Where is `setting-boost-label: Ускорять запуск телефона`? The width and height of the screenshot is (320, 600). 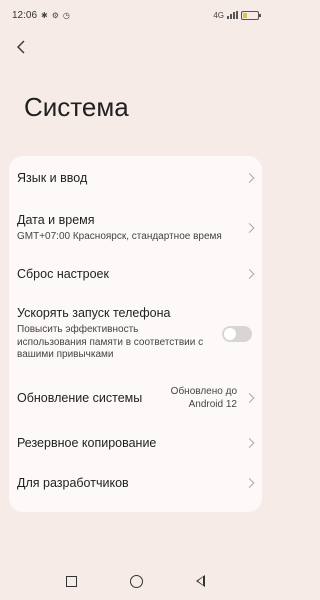
setting-boost-label: Ускорять запуск телефона is located at coordinates (94, 313).